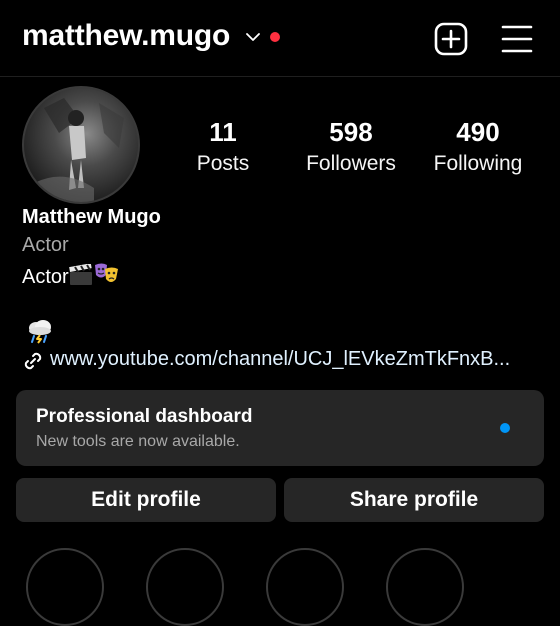  What do you see at coordinates (146, 500) in the screenshot?
I see `edit-profile-button: Edit profile` at bounding box center [146, 500].